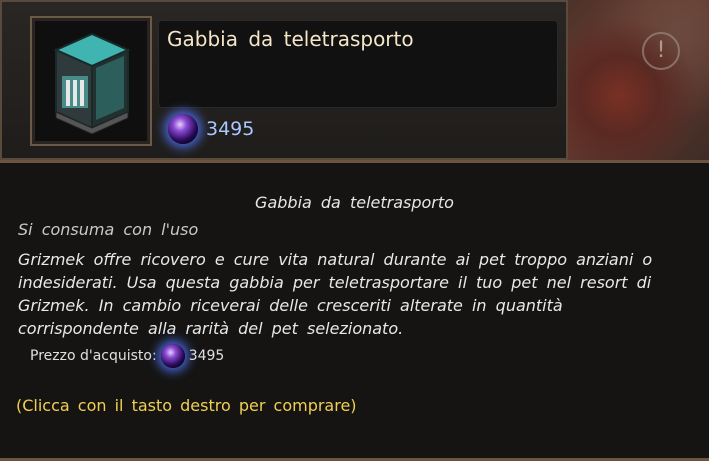 The image size is (709, 461). I want to click on item-slot, so click(91, 81).